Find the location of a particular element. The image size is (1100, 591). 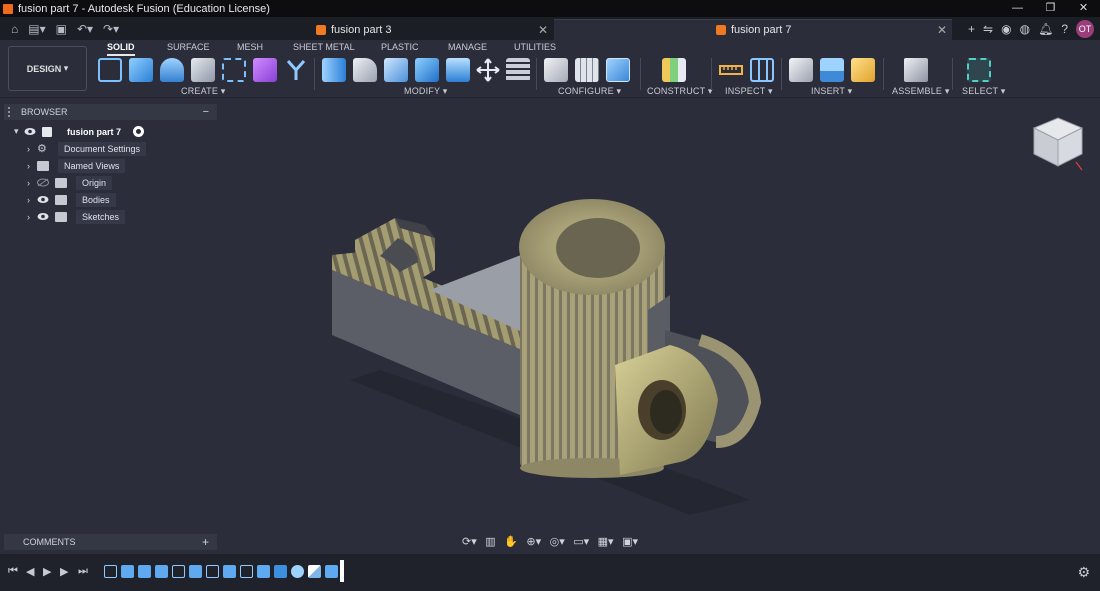

go-to-end-icon: ⏭ is located at coordinates (83, 571).